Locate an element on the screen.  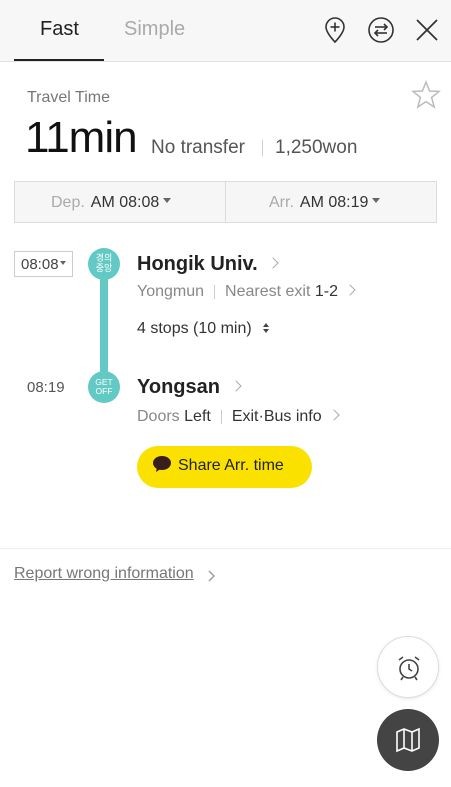
arrival-time-select: Arr. AM 08:19 is located at coordinates (325, 203).